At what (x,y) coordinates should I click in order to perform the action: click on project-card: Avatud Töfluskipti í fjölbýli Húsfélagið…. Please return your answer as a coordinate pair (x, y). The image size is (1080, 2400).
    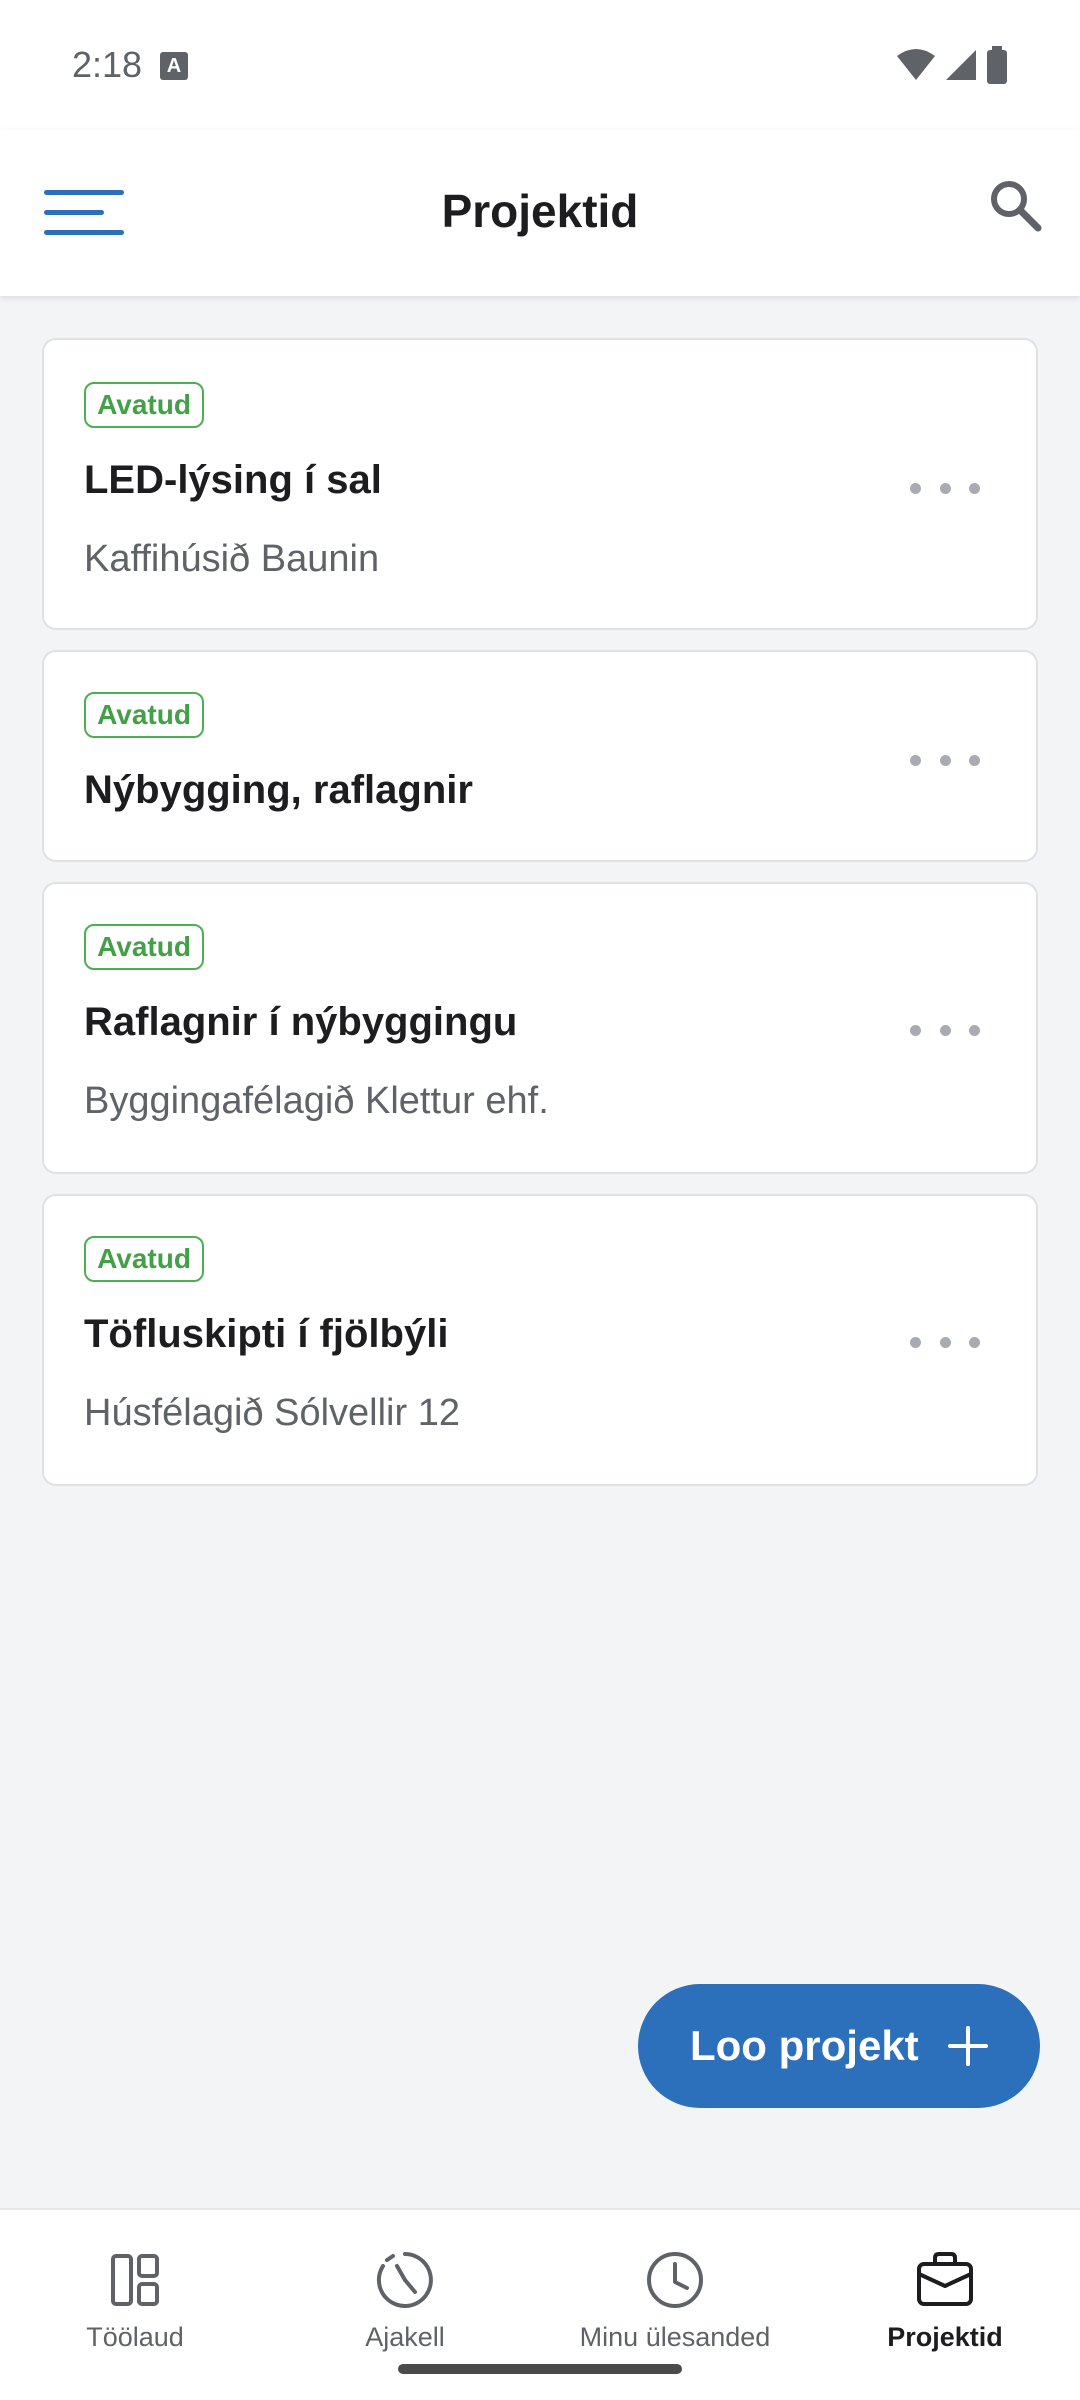
    Looking at the image, I should click on (540, 1340).